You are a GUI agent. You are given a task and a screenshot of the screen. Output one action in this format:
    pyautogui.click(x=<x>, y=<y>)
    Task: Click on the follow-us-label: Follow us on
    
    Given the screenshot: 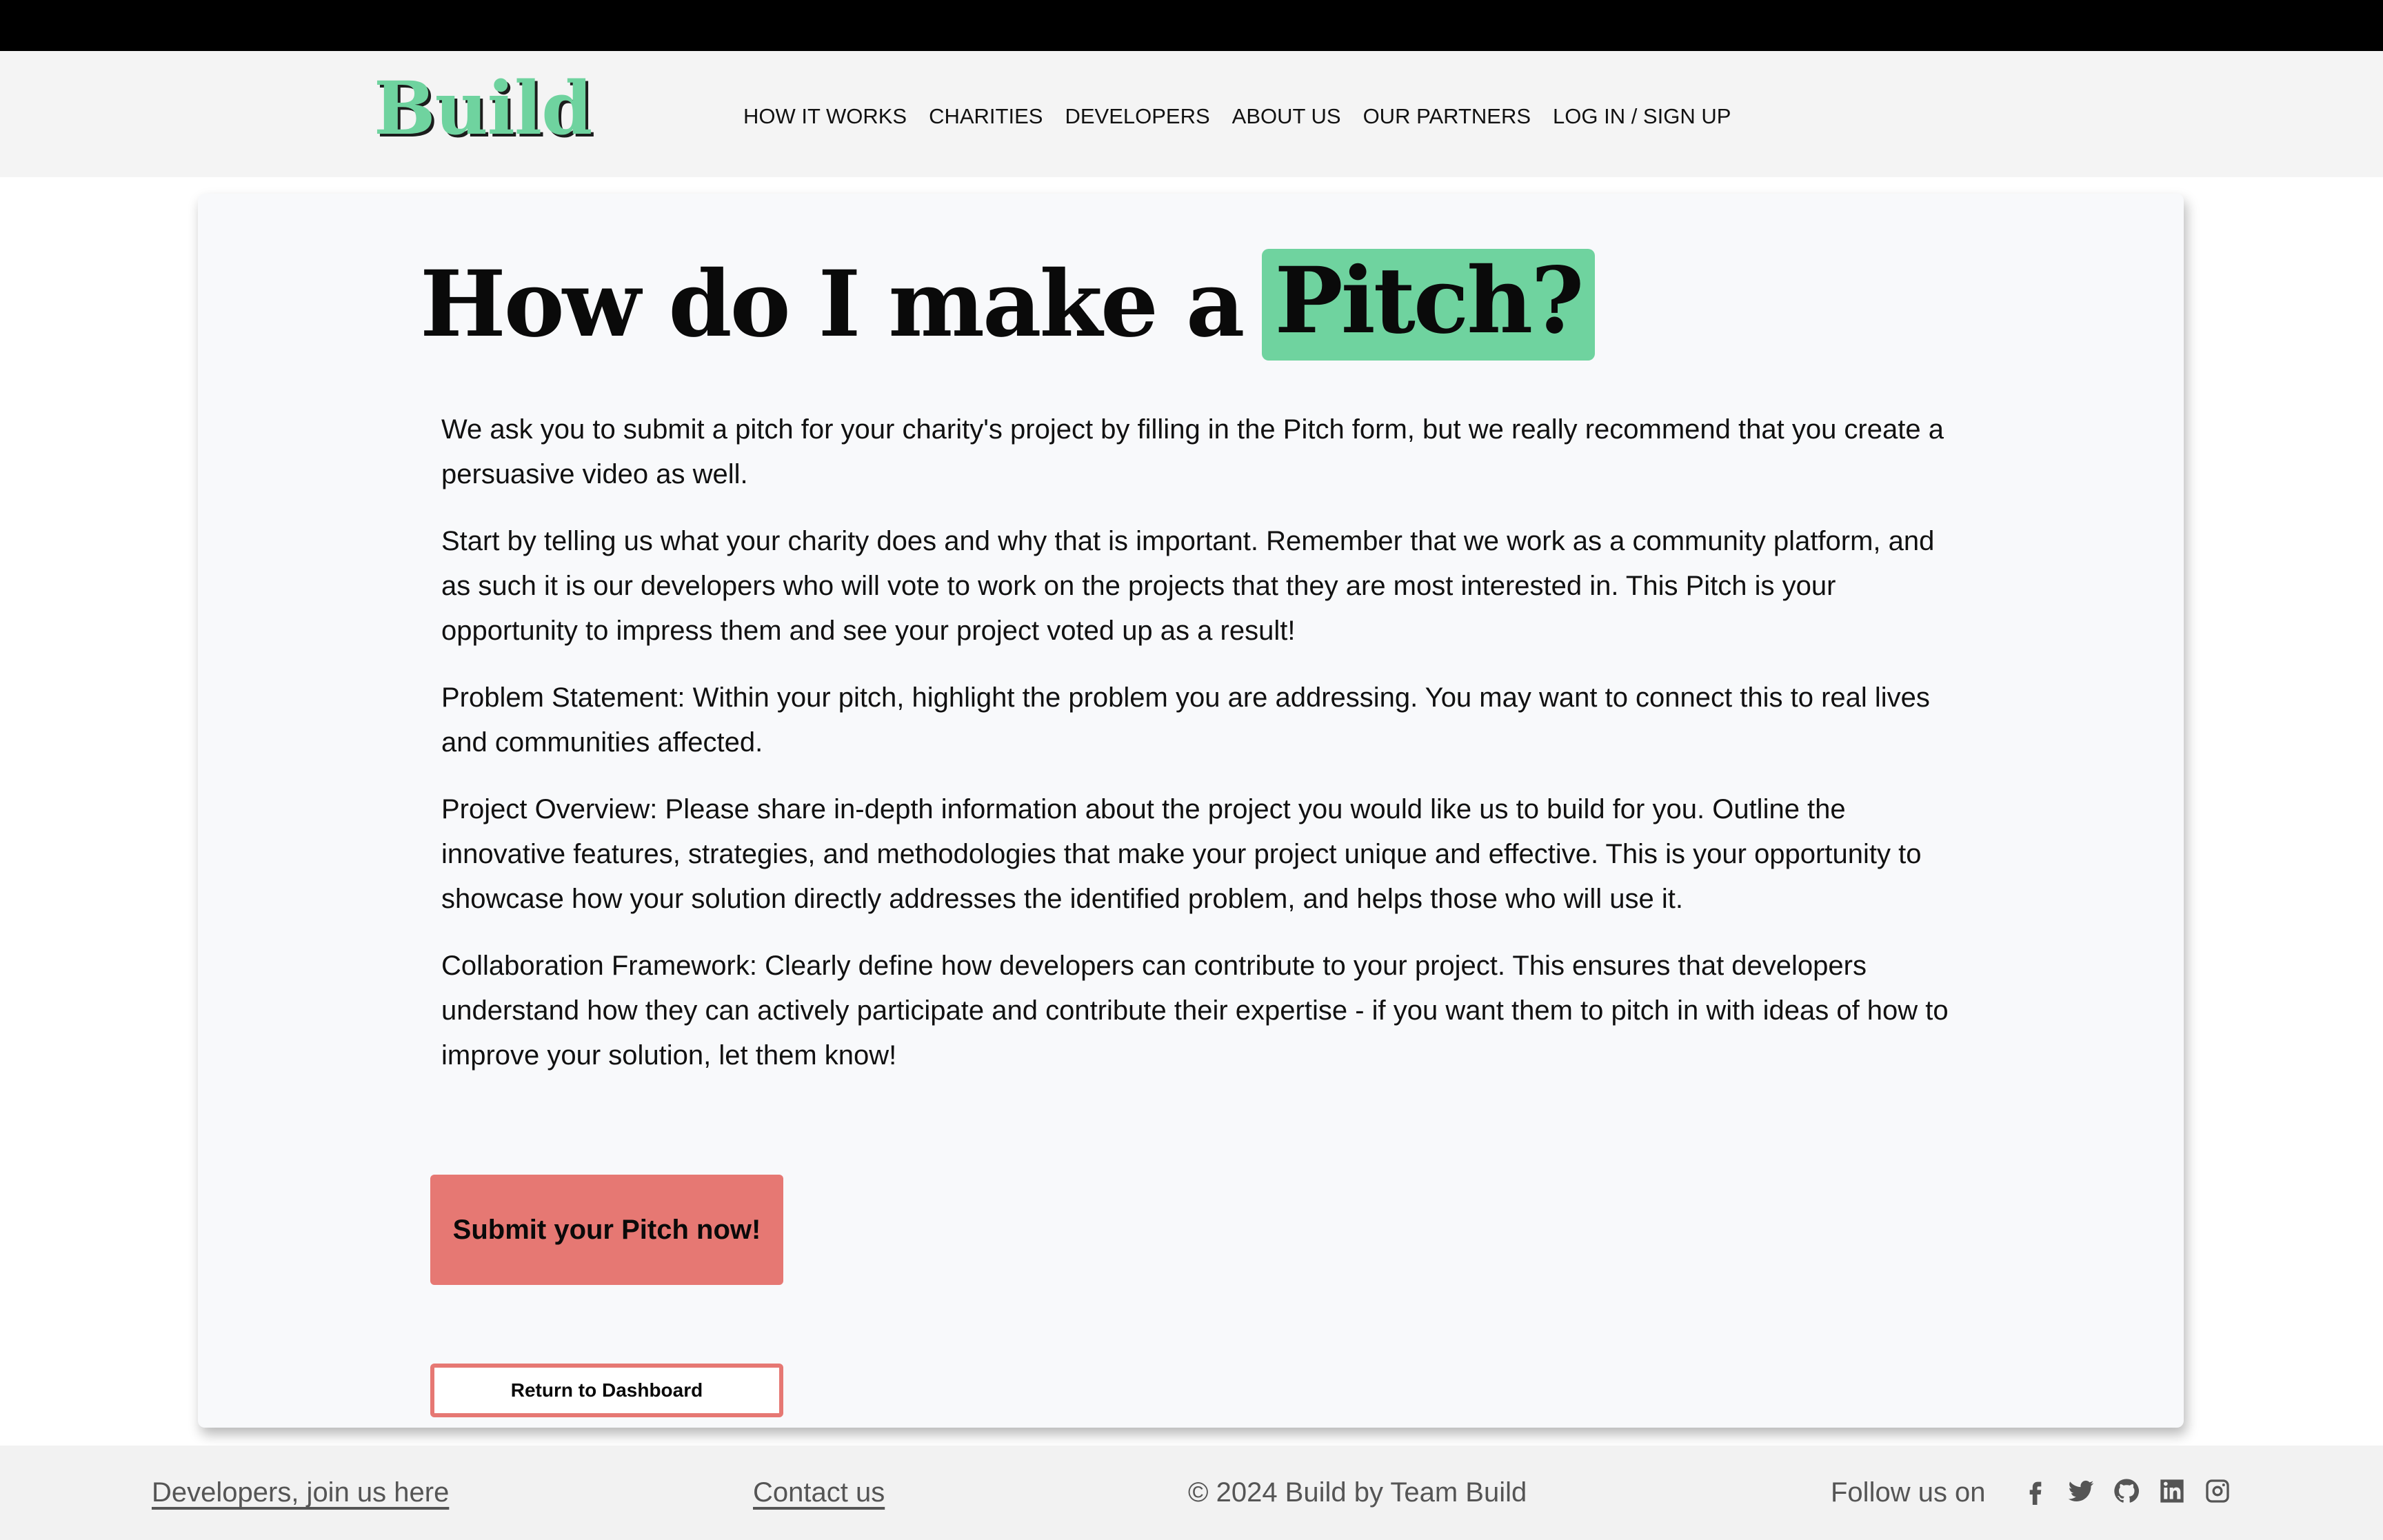 What is the action you would take?
    pyautogui.click(x=1908, y=1493)
    